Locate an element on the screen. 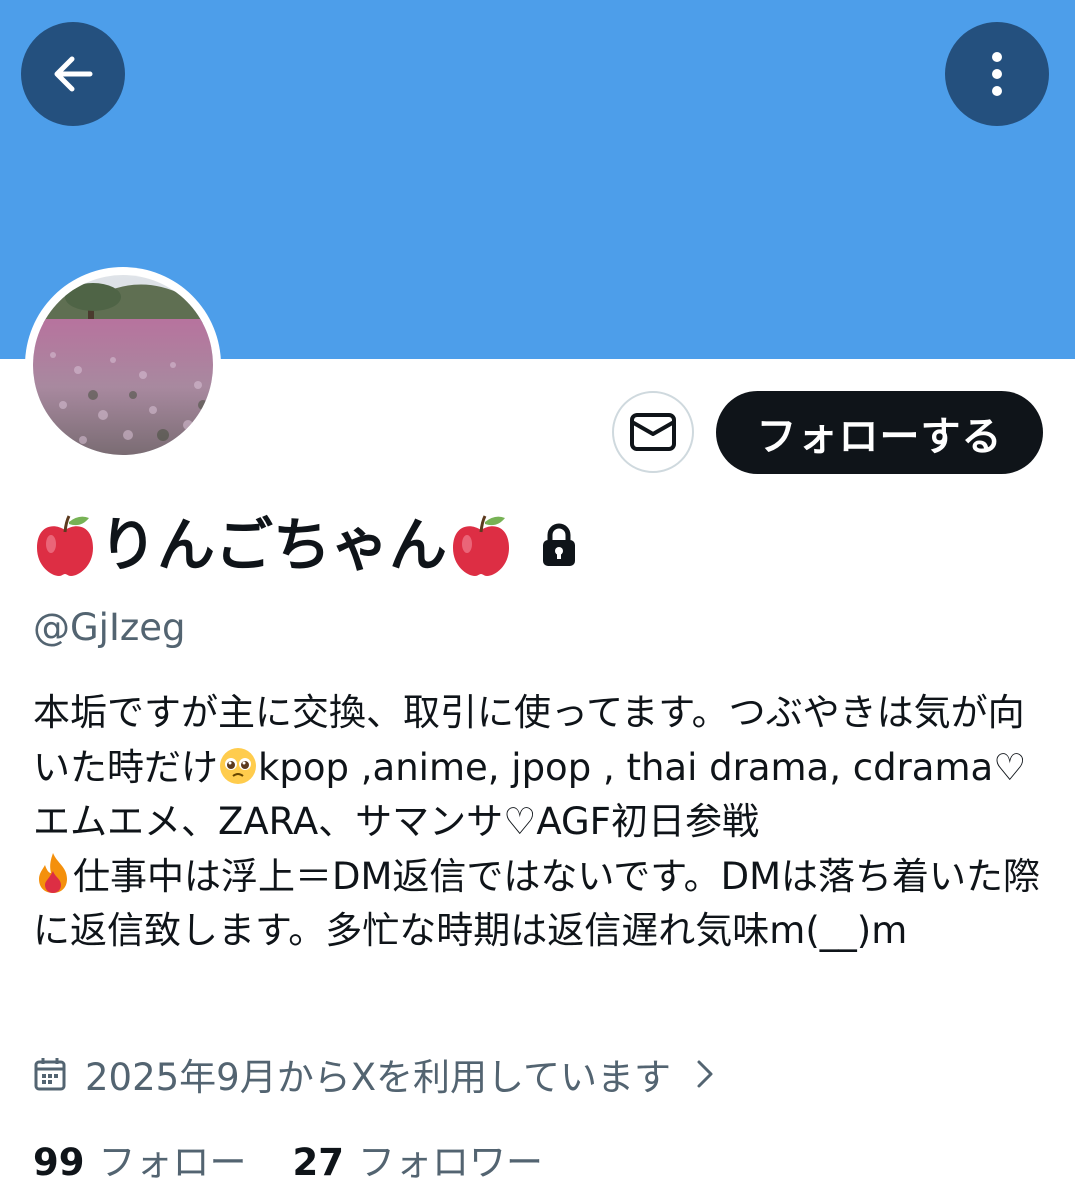 Image resolution: width=1075 pixels, height=1200 pixels. more-vertical-icon is located at coordinates (997, 74).